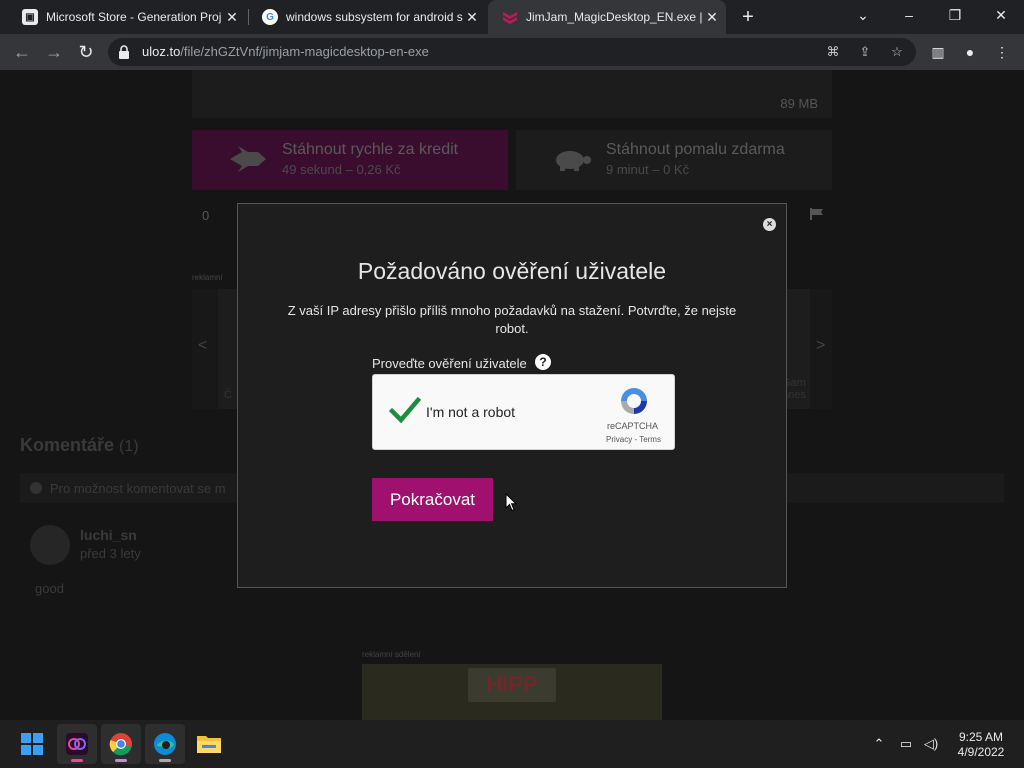 Image resolution: width=1024 pixels, height=768 pixels. Describe the element at coordinates (49, 588) in the screenshot. I see `comment-text: good` at that location.